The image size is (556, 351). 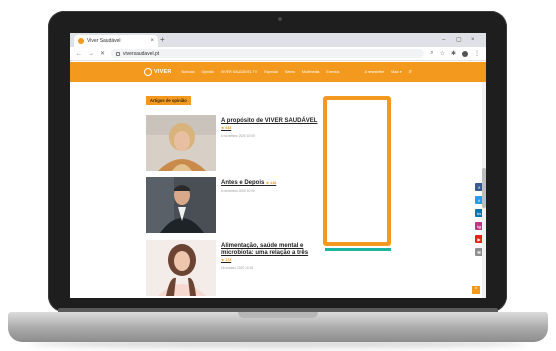 What do you see at coordinates (476, 290) in the screenshot?
I see `back-to-top-button: ^` at bounding box center [476, 290].